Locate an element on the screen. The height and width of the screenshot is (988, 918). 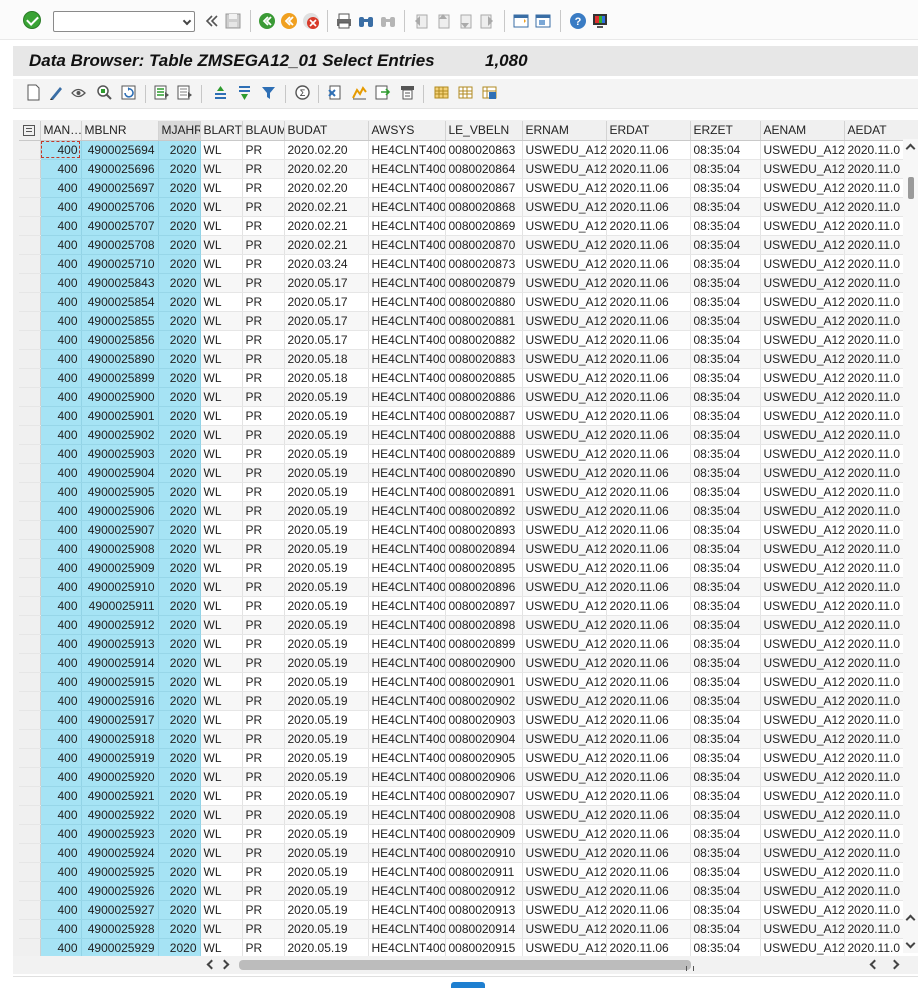
cell-mblnr: 4900025694 is located at coordinates (120, 150).